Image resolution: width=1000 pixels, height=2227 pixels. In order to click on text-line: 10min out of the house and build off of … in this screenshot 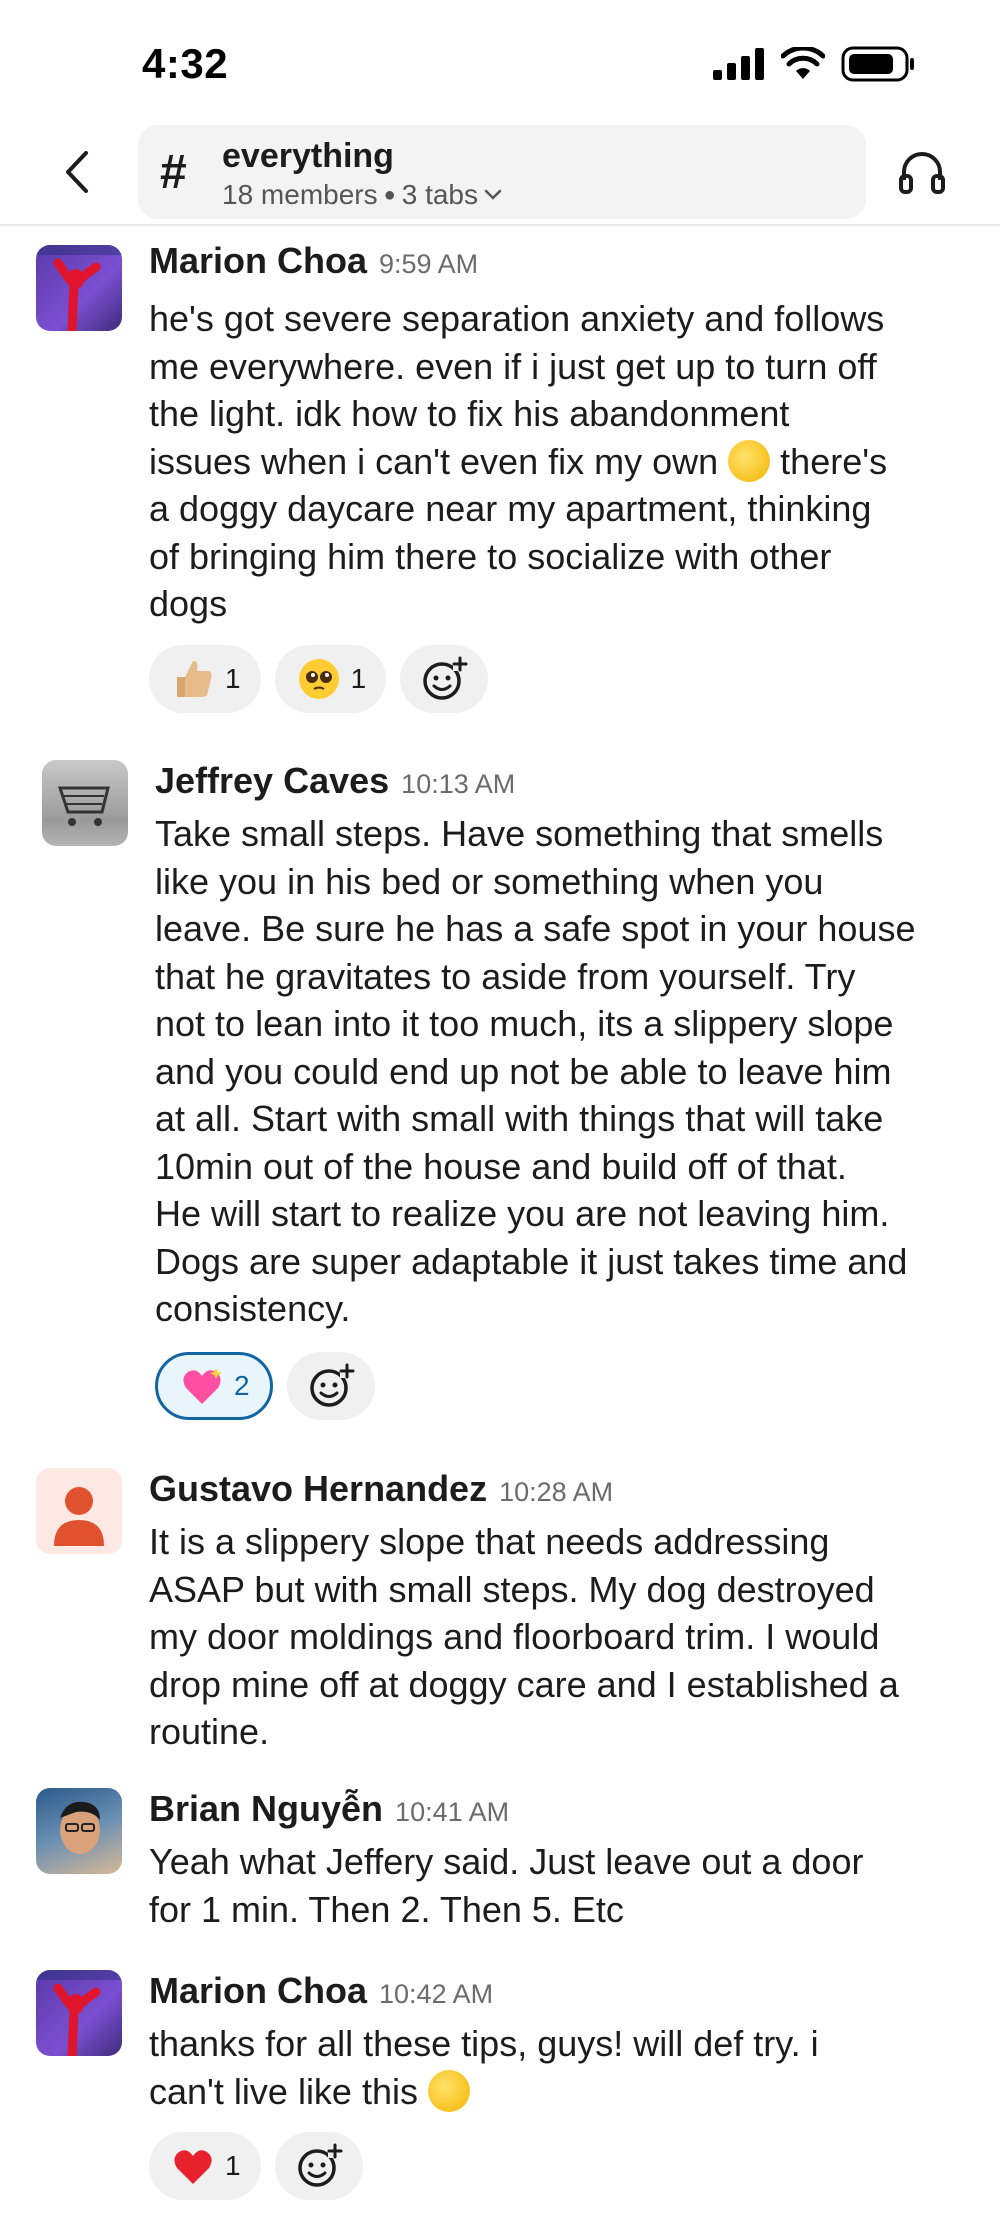, I will do `click(501, 1166)`.